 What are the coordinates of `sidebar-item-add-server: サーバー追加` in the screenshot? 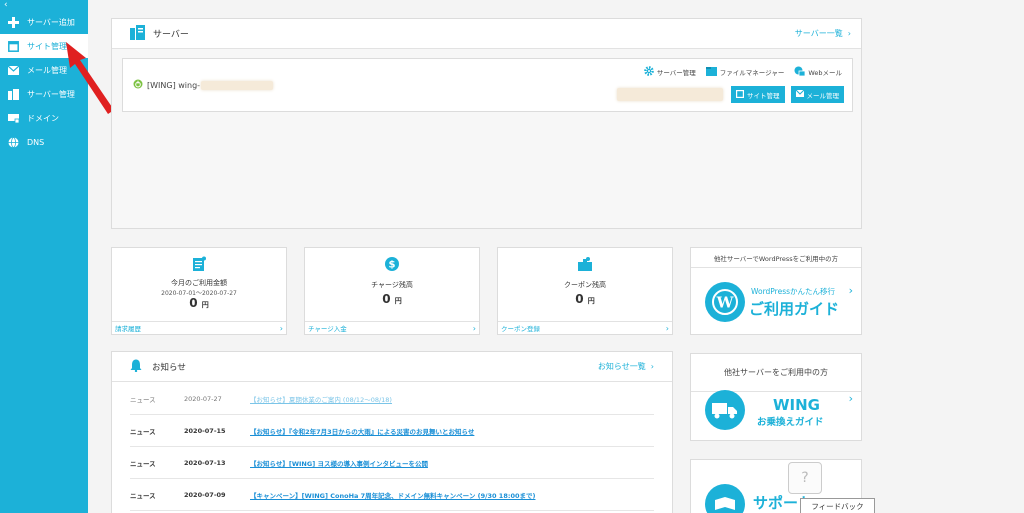 It's located at (44, 22).